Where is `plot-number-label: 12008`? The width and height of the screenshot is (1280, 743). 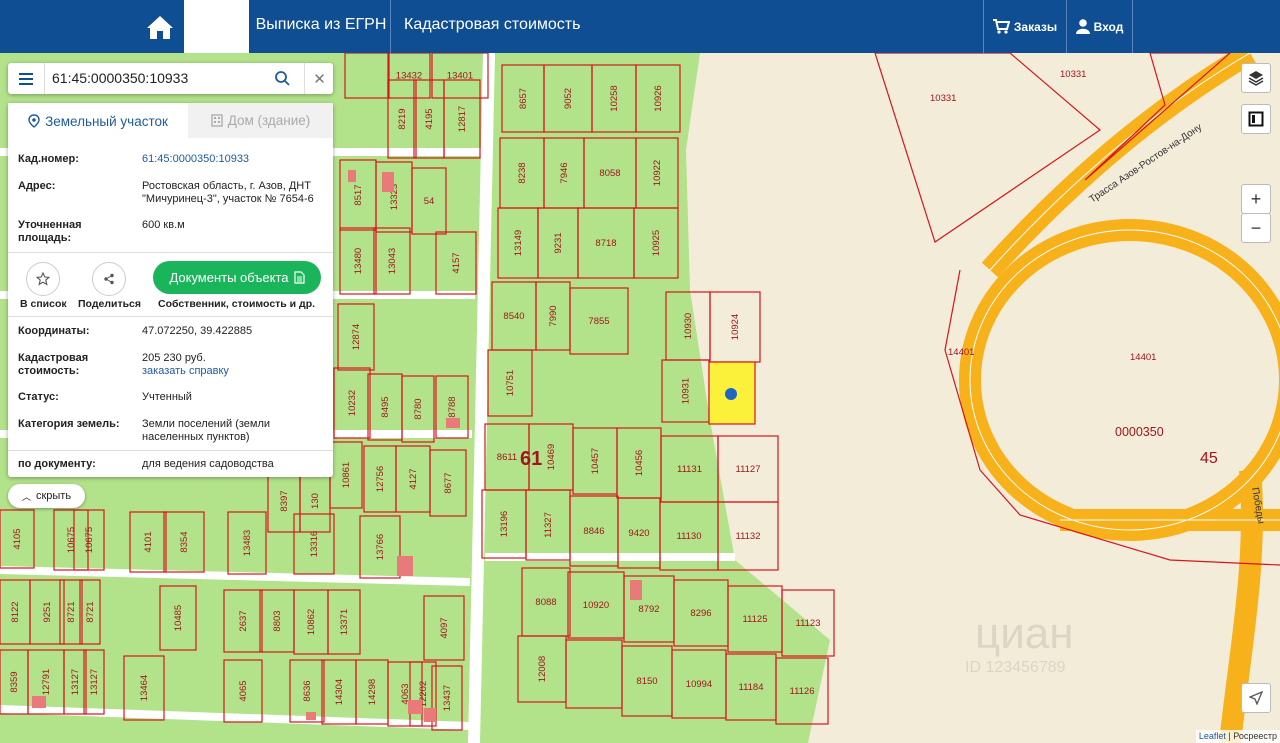
plot-number-label: 12008 is located at coordinates (542, 669).